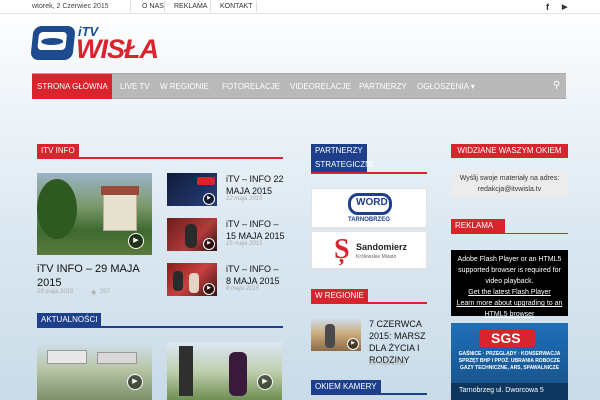 The height and width of the screenshot is (400, 600). I want to click on region-thumbnail: ▶, so click(336, 334).